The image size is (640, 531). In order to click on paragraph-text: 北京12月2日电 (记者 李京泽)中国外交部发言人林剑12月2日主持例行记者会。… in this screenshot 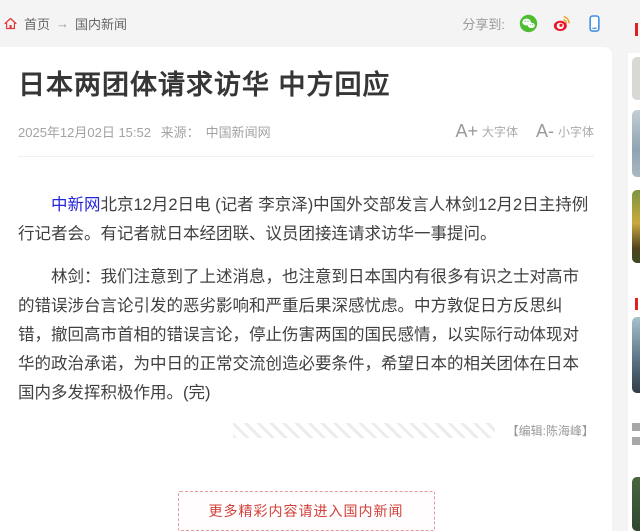, I will do `click(303, 219)`.